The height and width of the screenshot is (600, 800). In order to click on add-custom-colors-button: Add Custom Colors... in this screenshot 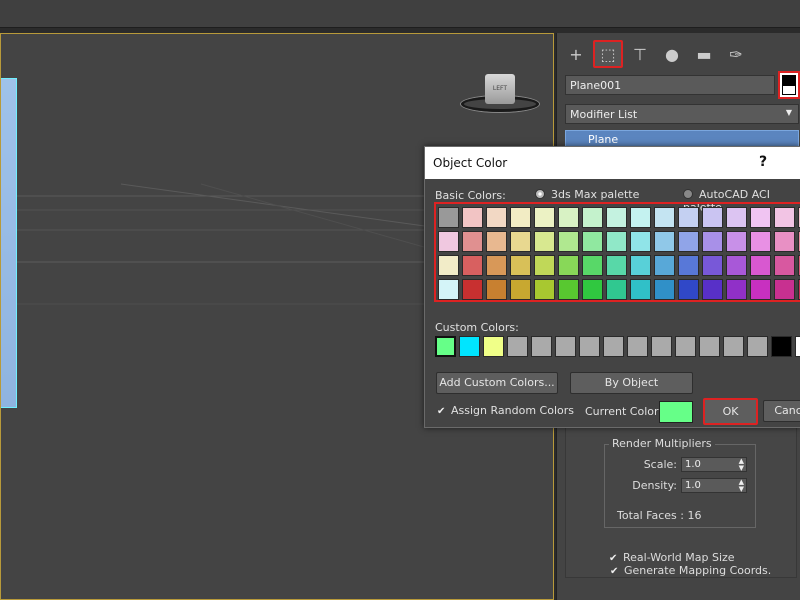, I will do `click(497, 383)`.